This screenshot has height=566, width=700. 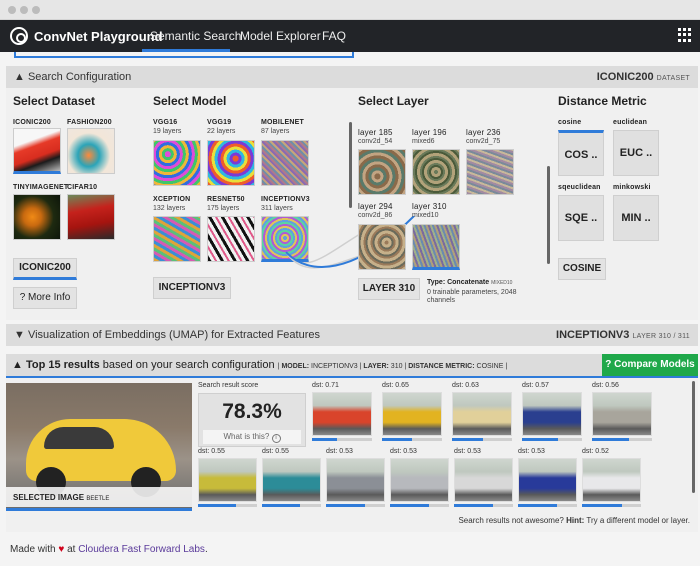 What do you see at coordinates (395, 385) in the screenshot?
I see `result-distance: dst: 0.65` at bounding box center [395, 385].